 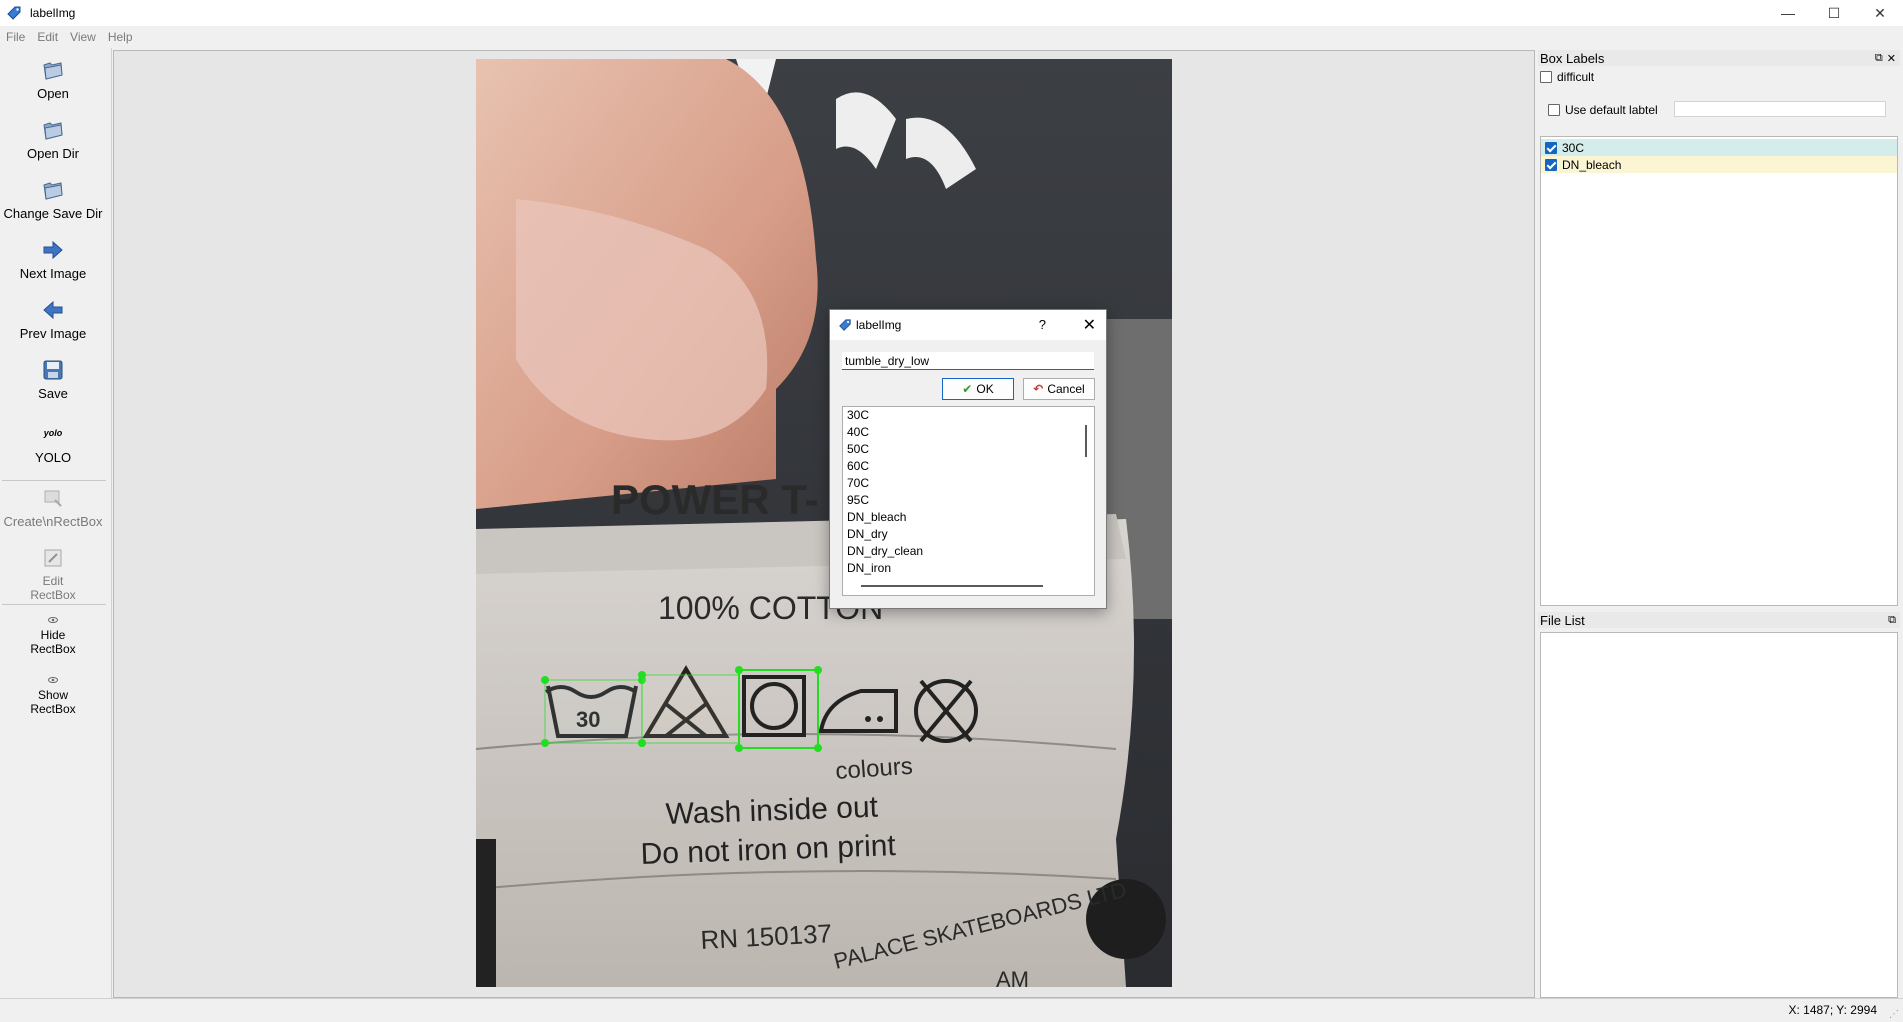 I want to click on save-button: Save, so click(x=53, y=379).